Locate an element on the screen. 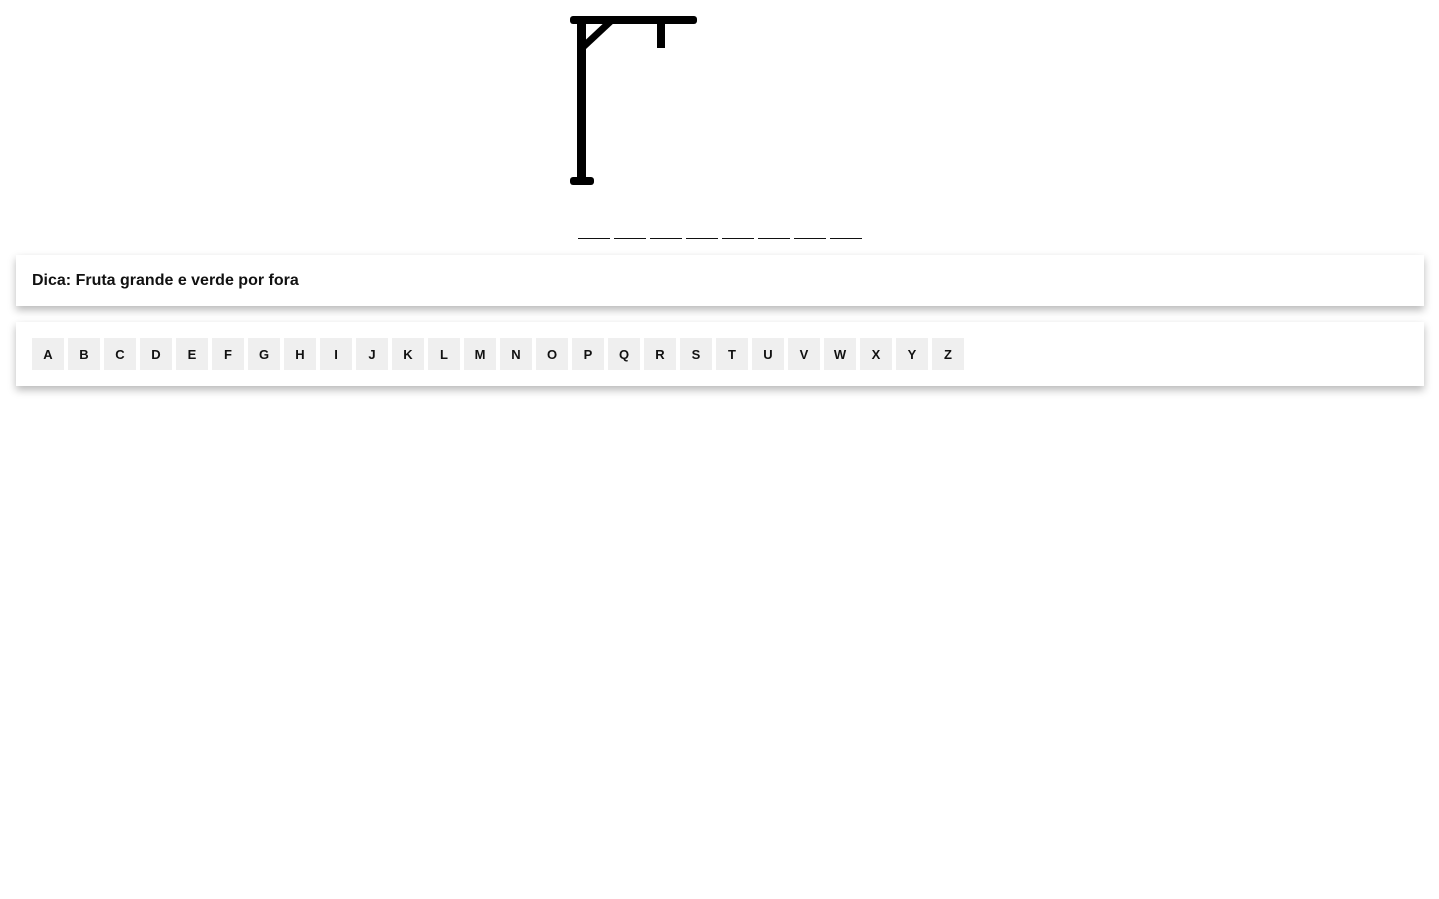  letter-button-x: X is located at coordinates (876, 354).